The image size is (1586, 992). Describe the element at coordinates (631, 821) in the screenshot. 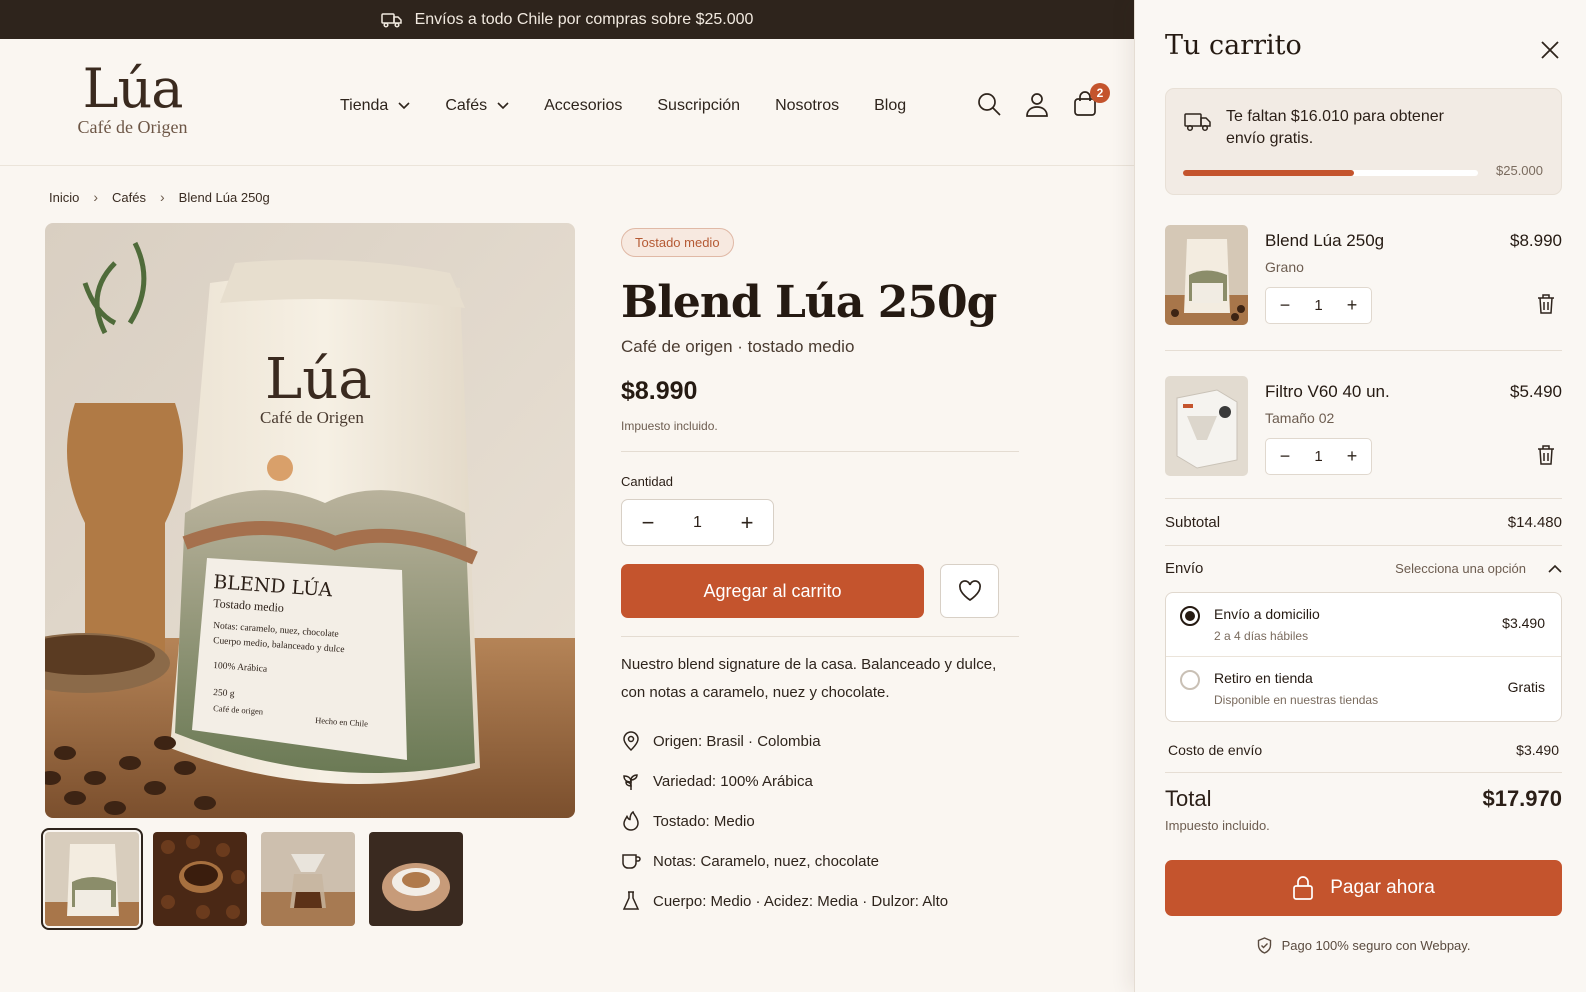

I see `flame-icon` at that location.